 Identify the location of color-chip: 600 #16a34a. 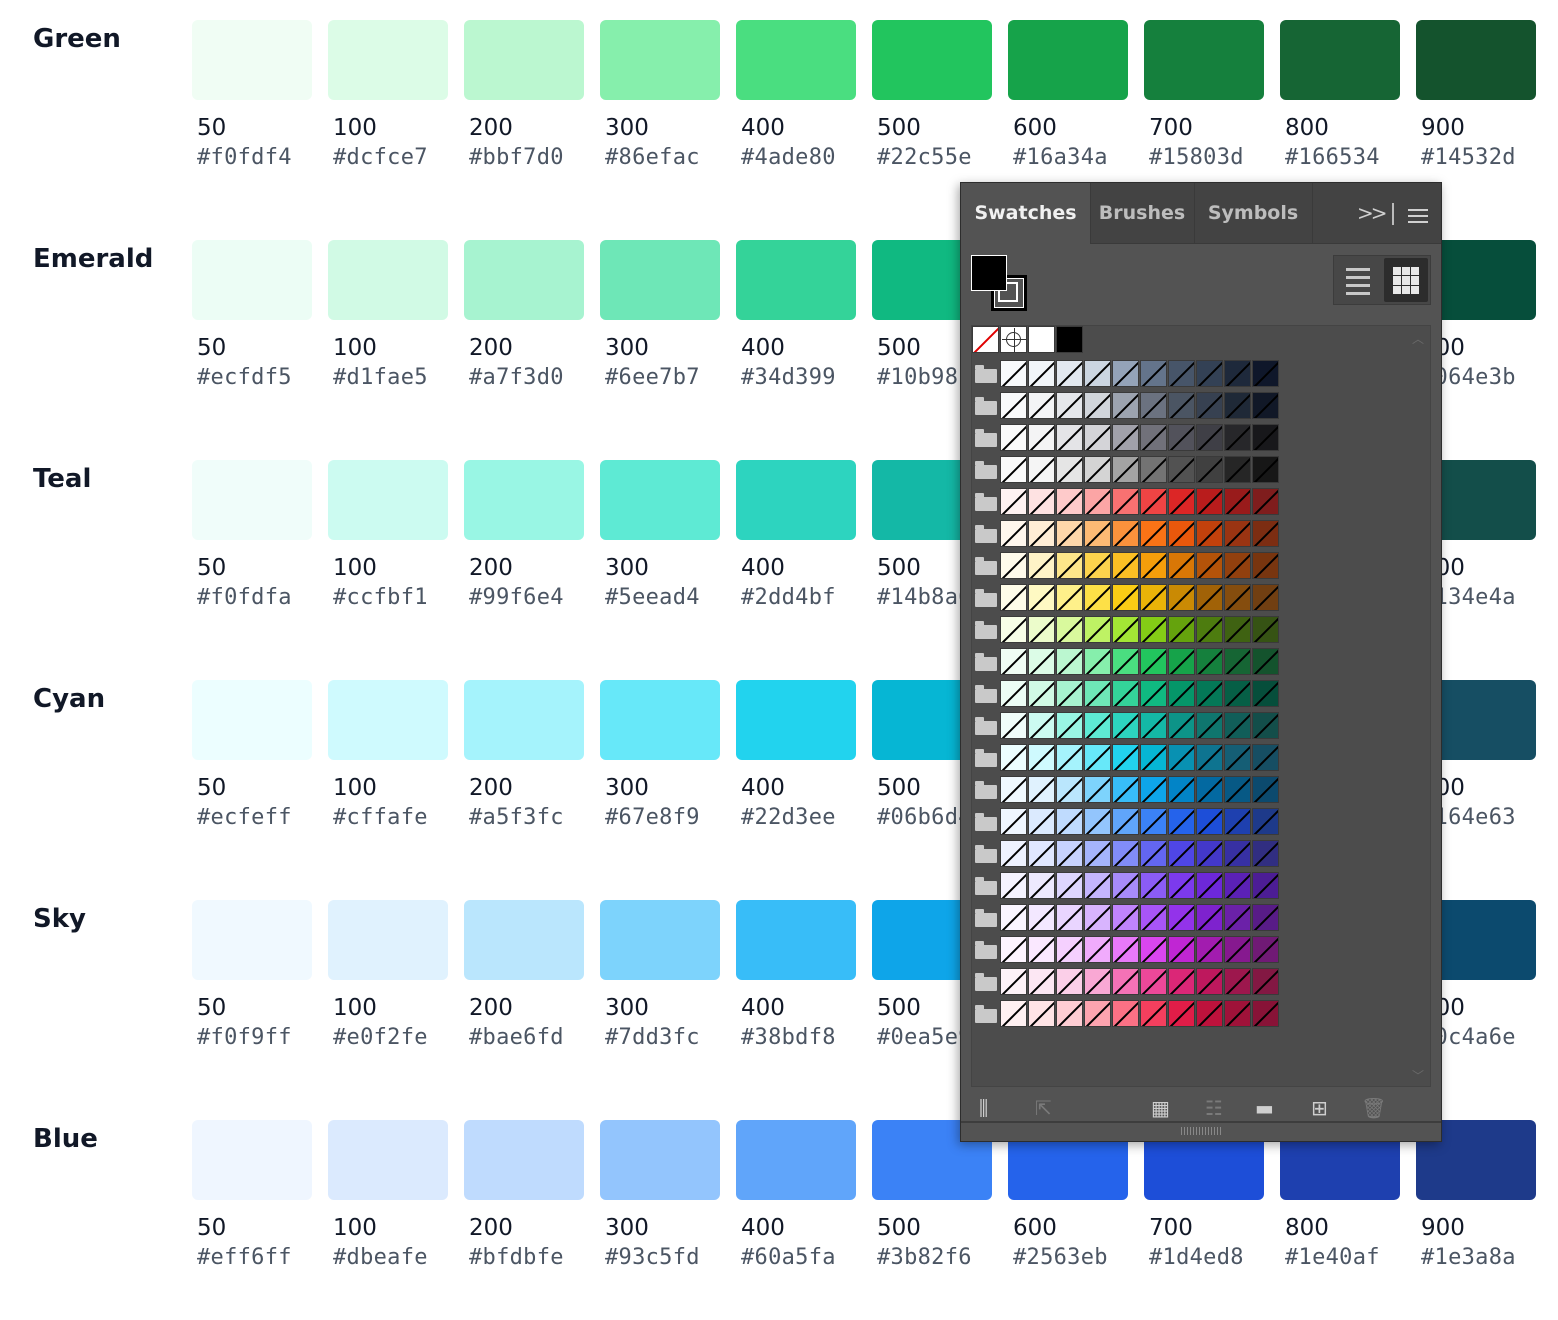
(1068, 96).